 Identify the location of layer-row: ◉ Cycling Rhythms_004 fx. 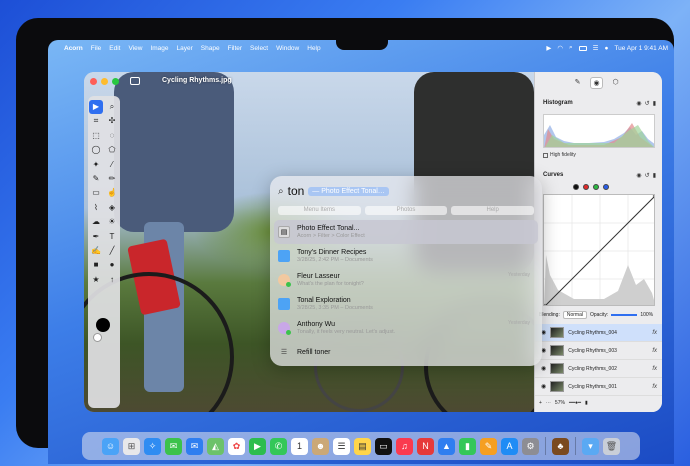
(598, 333).